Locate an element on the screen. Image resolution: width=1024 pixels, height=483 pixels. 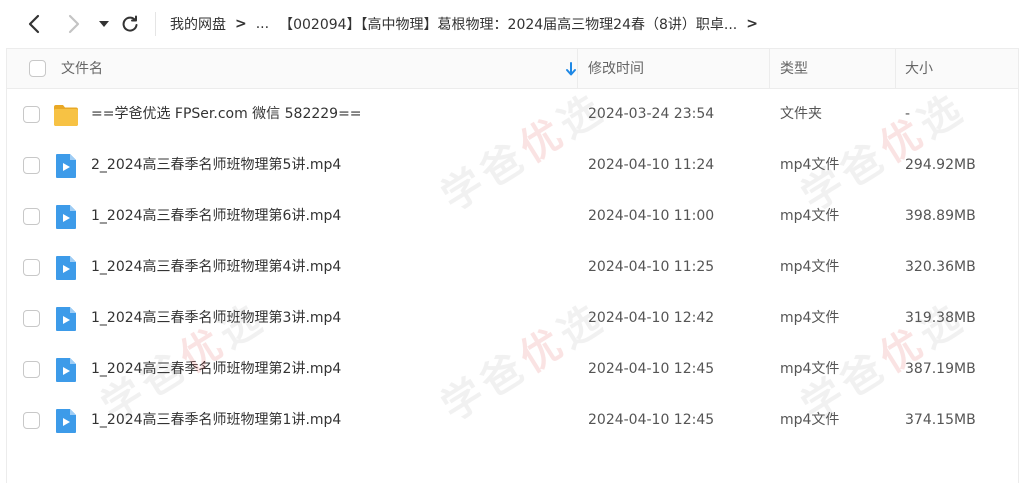
file-name: 1_2024高三春季名师班物理第1讲.mp4 is located at coordinates (216, 420).